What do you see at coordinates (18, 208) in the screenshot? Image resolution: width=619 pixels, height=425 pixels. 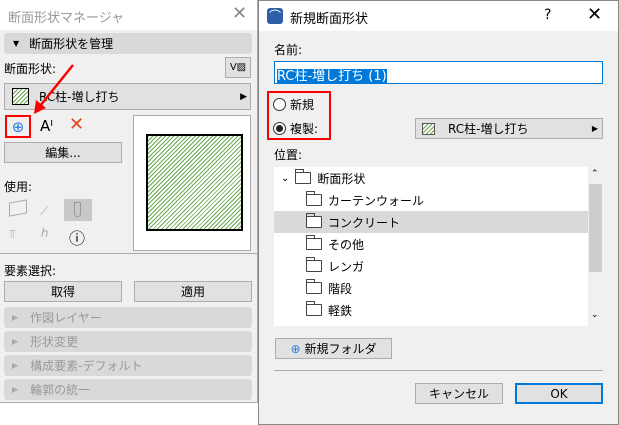 I see `wall-icon` at bounding box center [18, 208].